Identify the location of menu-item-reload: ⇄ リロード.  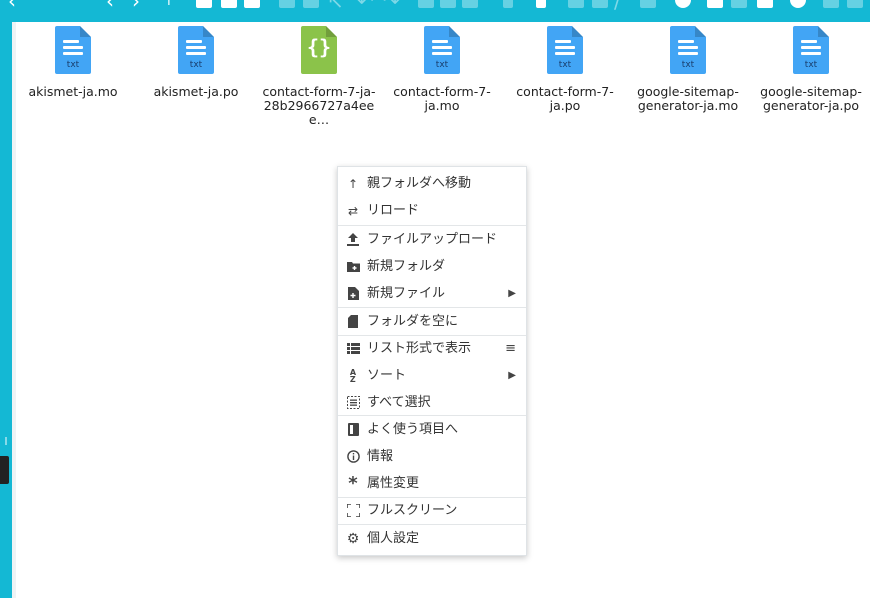
(432, 210).